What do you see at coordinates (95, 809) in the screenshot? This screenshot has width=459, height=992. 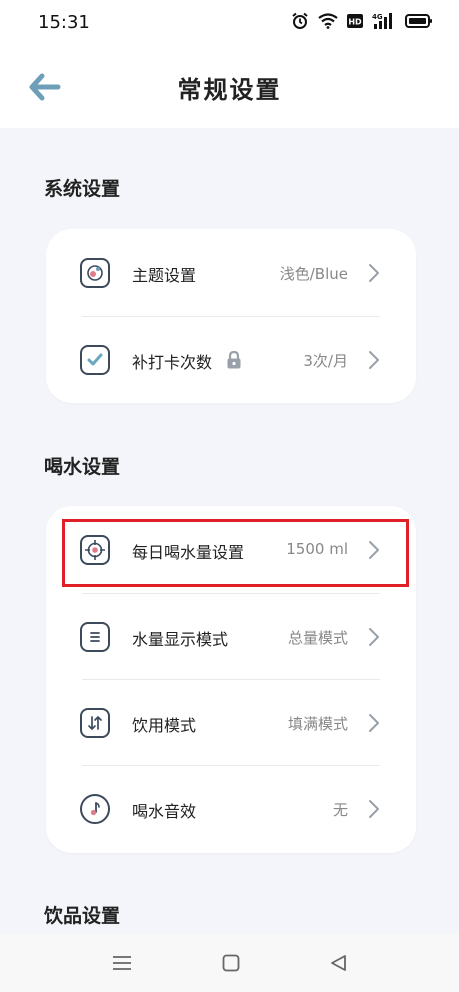 I see `music-note-icon` at bounding box center [95, 809].